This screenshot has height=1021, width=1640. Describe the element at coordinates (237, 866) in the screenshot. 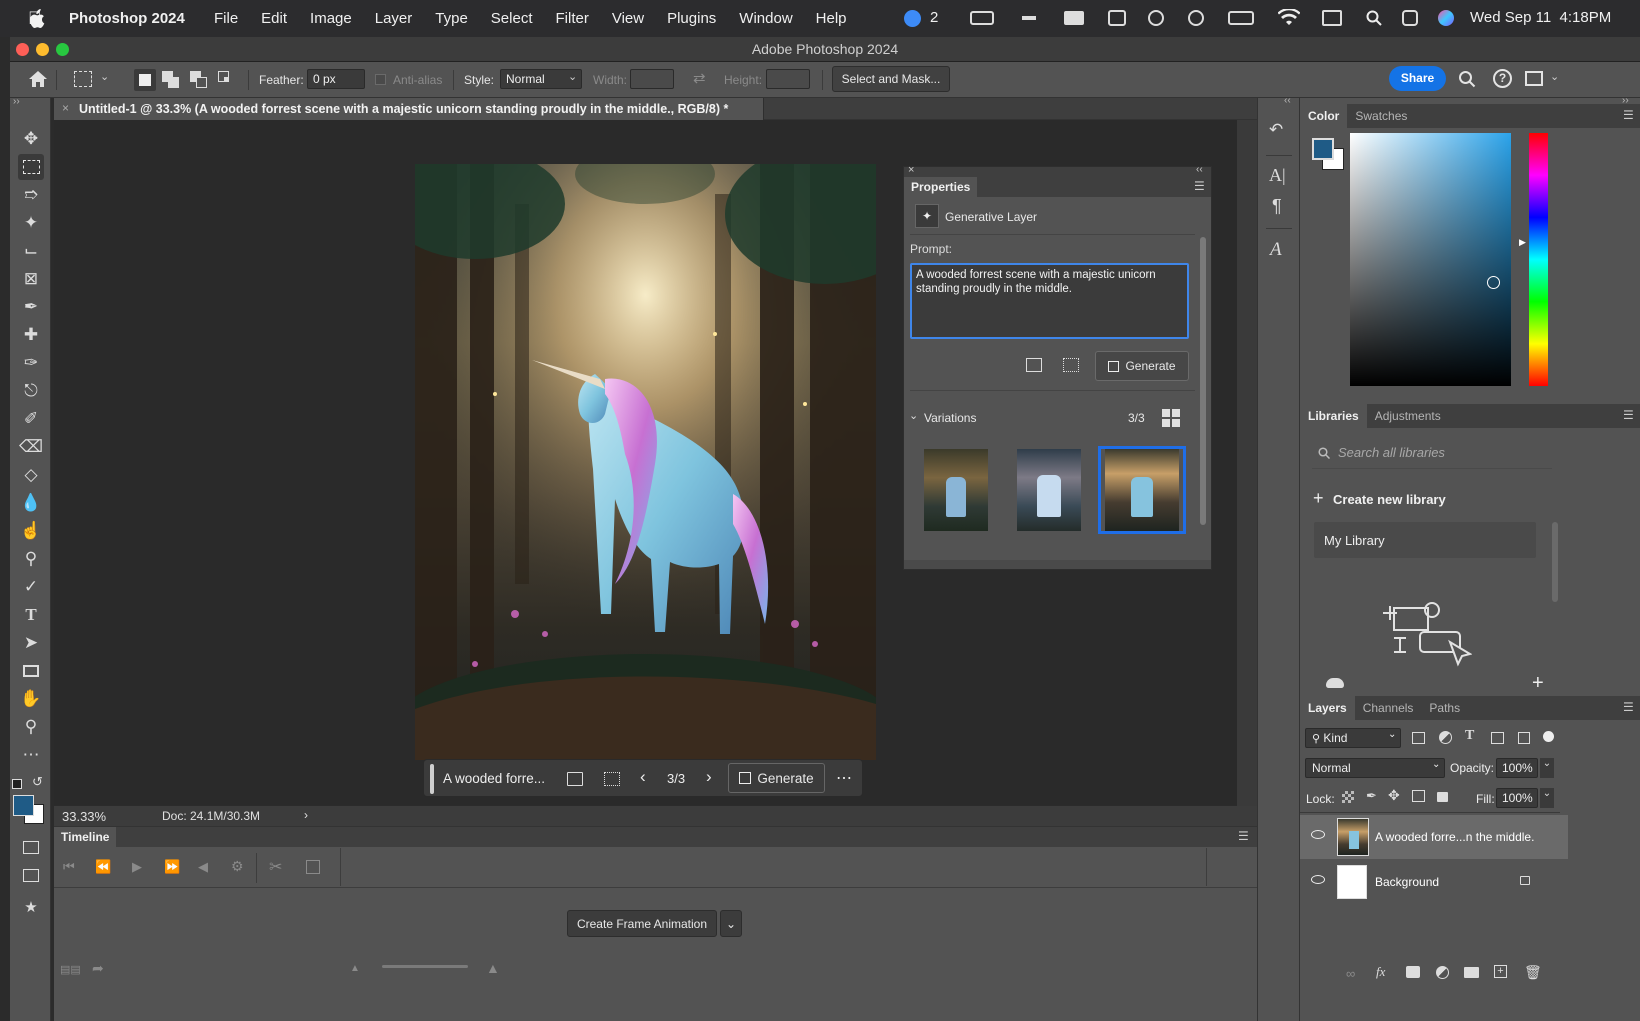

I see `settings-icon: ⚙` at that location.